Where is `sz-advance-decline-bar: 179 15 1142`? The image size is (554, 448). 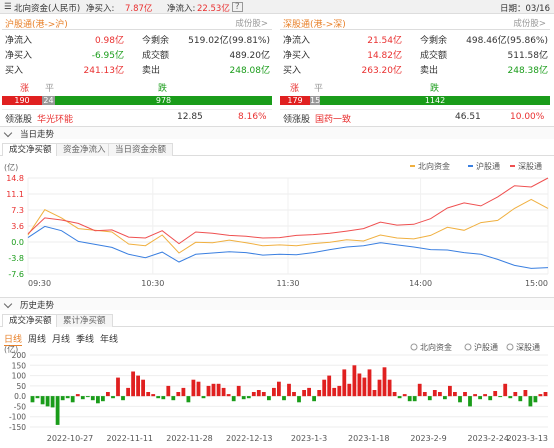 sz-advance-decline-bar: 179 15 1142 is located at coordinates (415, 100).